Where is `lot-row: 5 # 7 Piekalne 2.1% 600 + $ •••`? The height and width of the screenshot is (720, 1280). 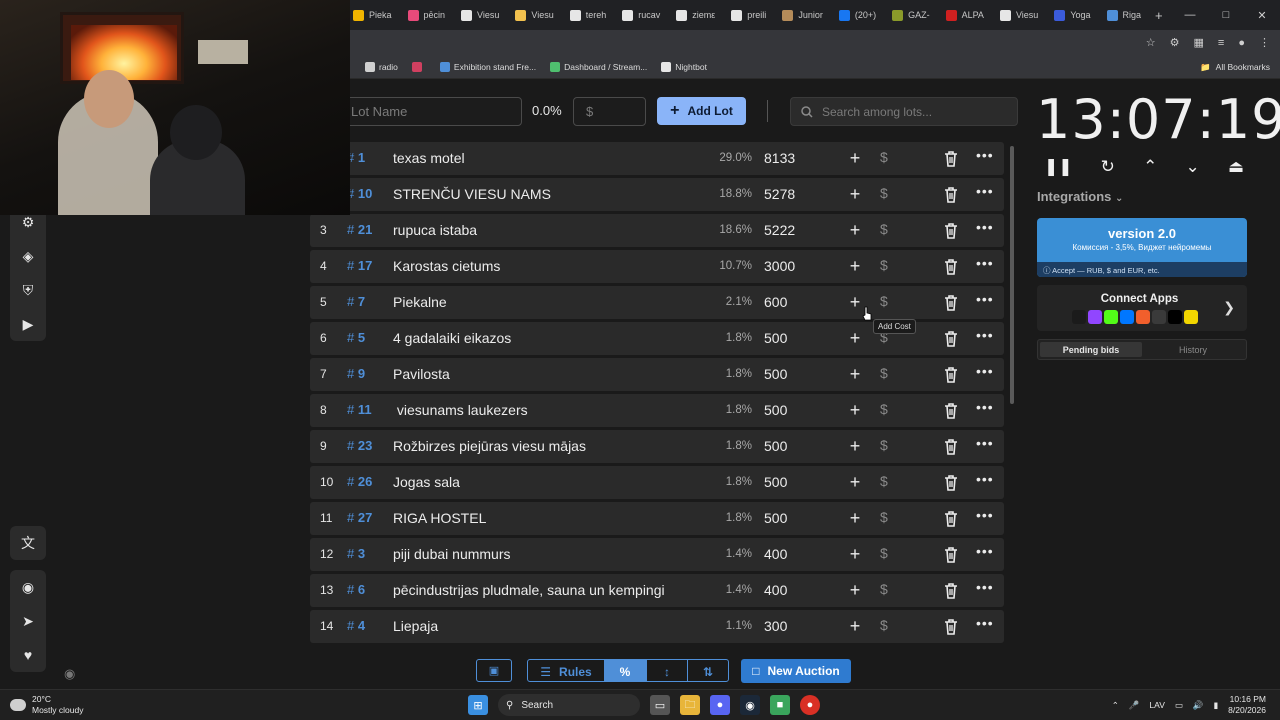 lot-row: 5 # 7 Piekalne 2.1% 600 + $ ••• is located at coordinates (657, 302).